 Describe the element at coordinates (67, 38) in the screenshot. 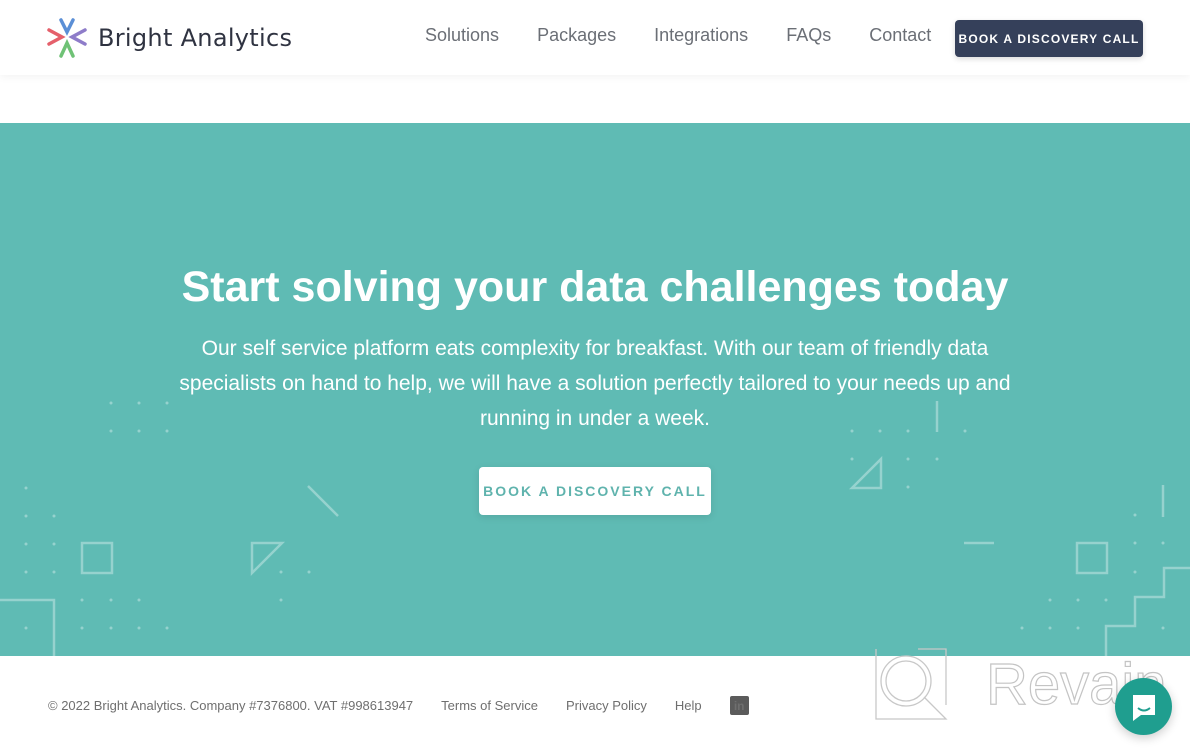

I see `brand-logo-icon` at that location.